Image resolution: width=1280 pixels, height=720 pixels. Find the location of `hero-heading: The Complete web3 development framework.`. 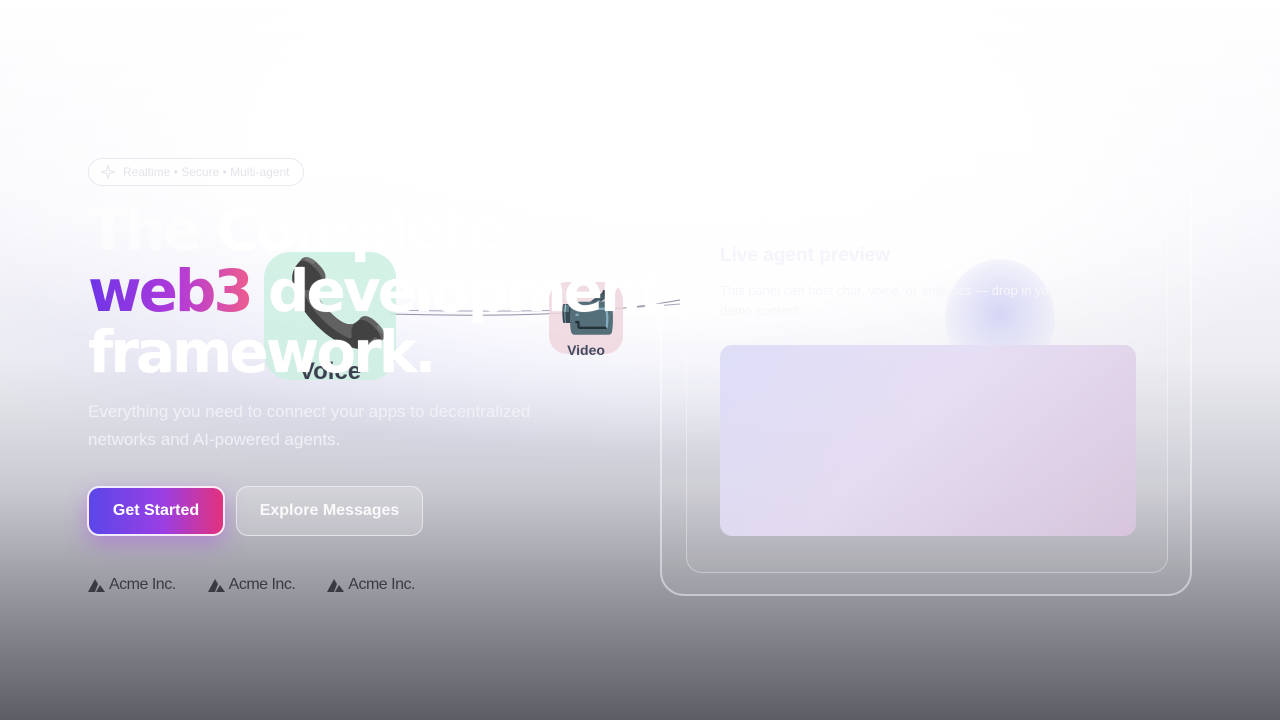

hero-heading: The Complete web3 development framework. is located at coordinates (377, 293).